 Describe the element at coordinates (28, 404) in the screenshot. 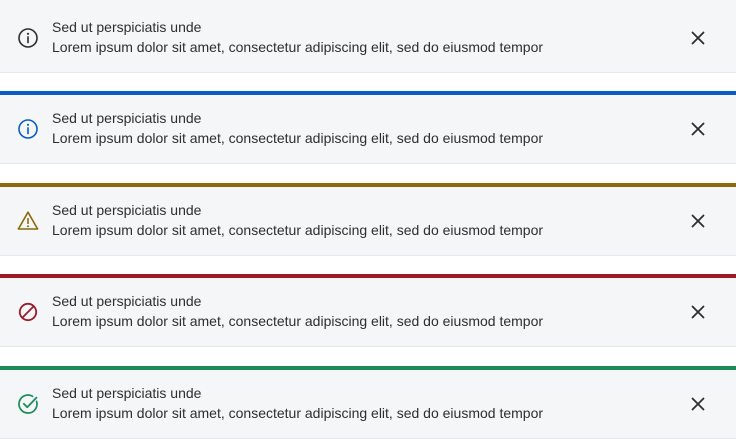

I see `check-circle-icon` at that location.